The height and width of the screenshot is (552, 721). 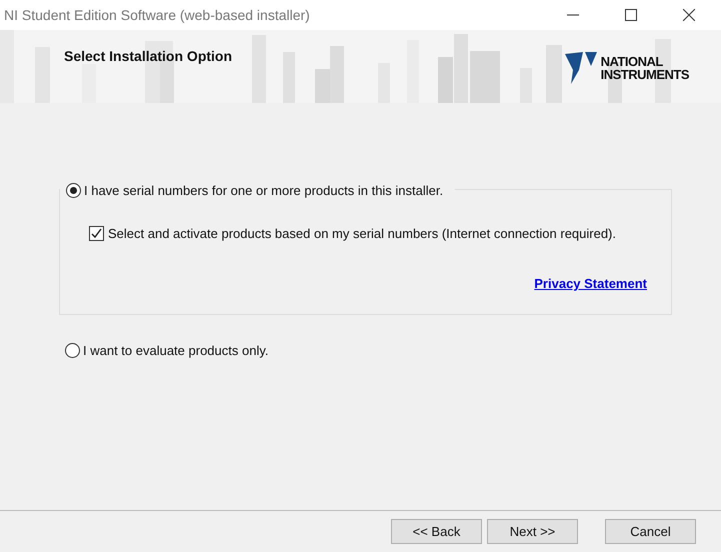 I want to click on close-icon, so click(x=689, y=15).